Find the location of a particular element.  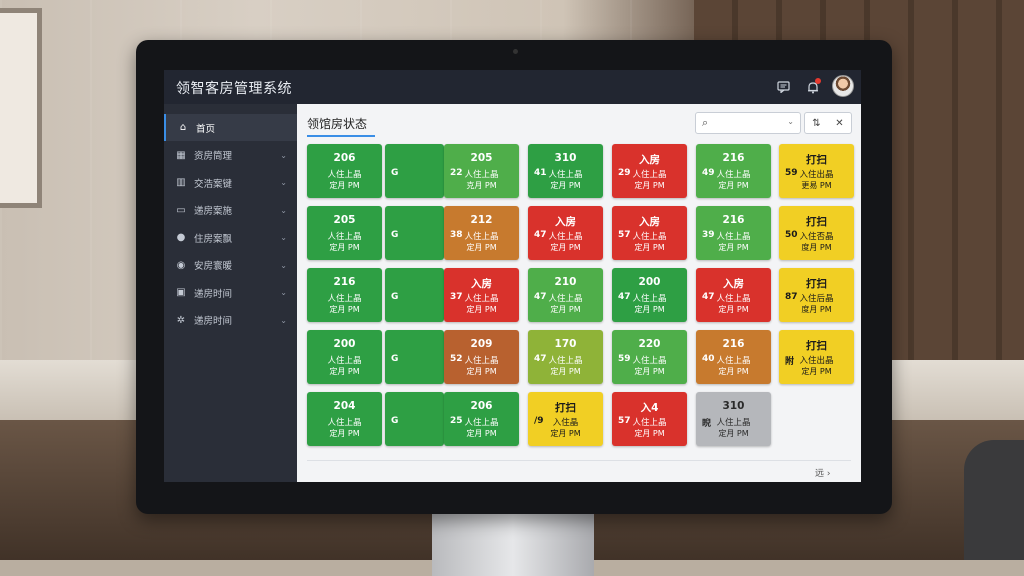

room-card: 打扫 入住出晶 定月 PM 附 is located at coordinates (816, 357).